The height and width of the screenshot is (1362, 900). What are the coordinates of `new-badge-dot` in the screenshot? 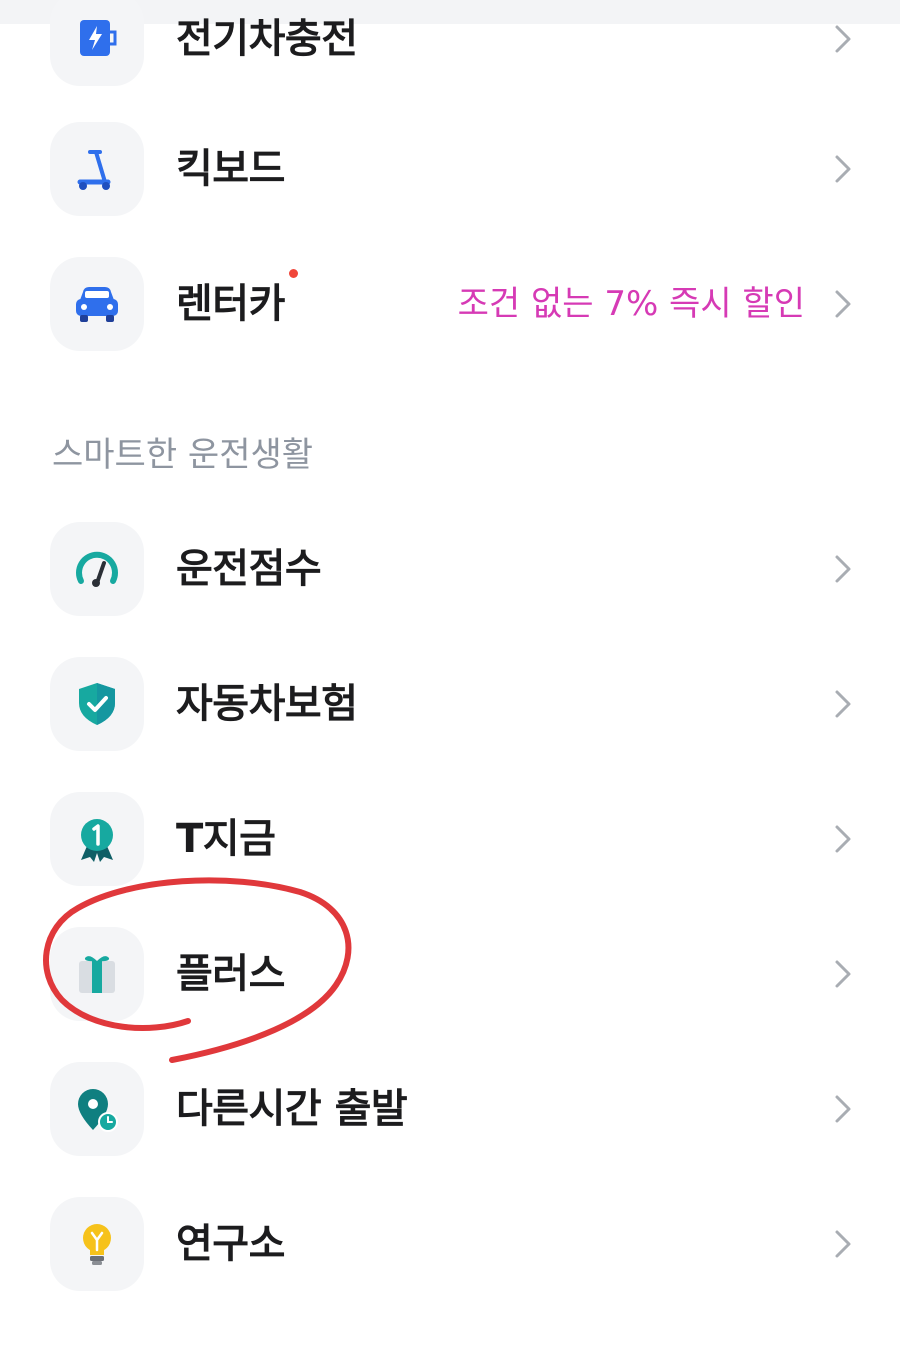 It's located at (293, 273).